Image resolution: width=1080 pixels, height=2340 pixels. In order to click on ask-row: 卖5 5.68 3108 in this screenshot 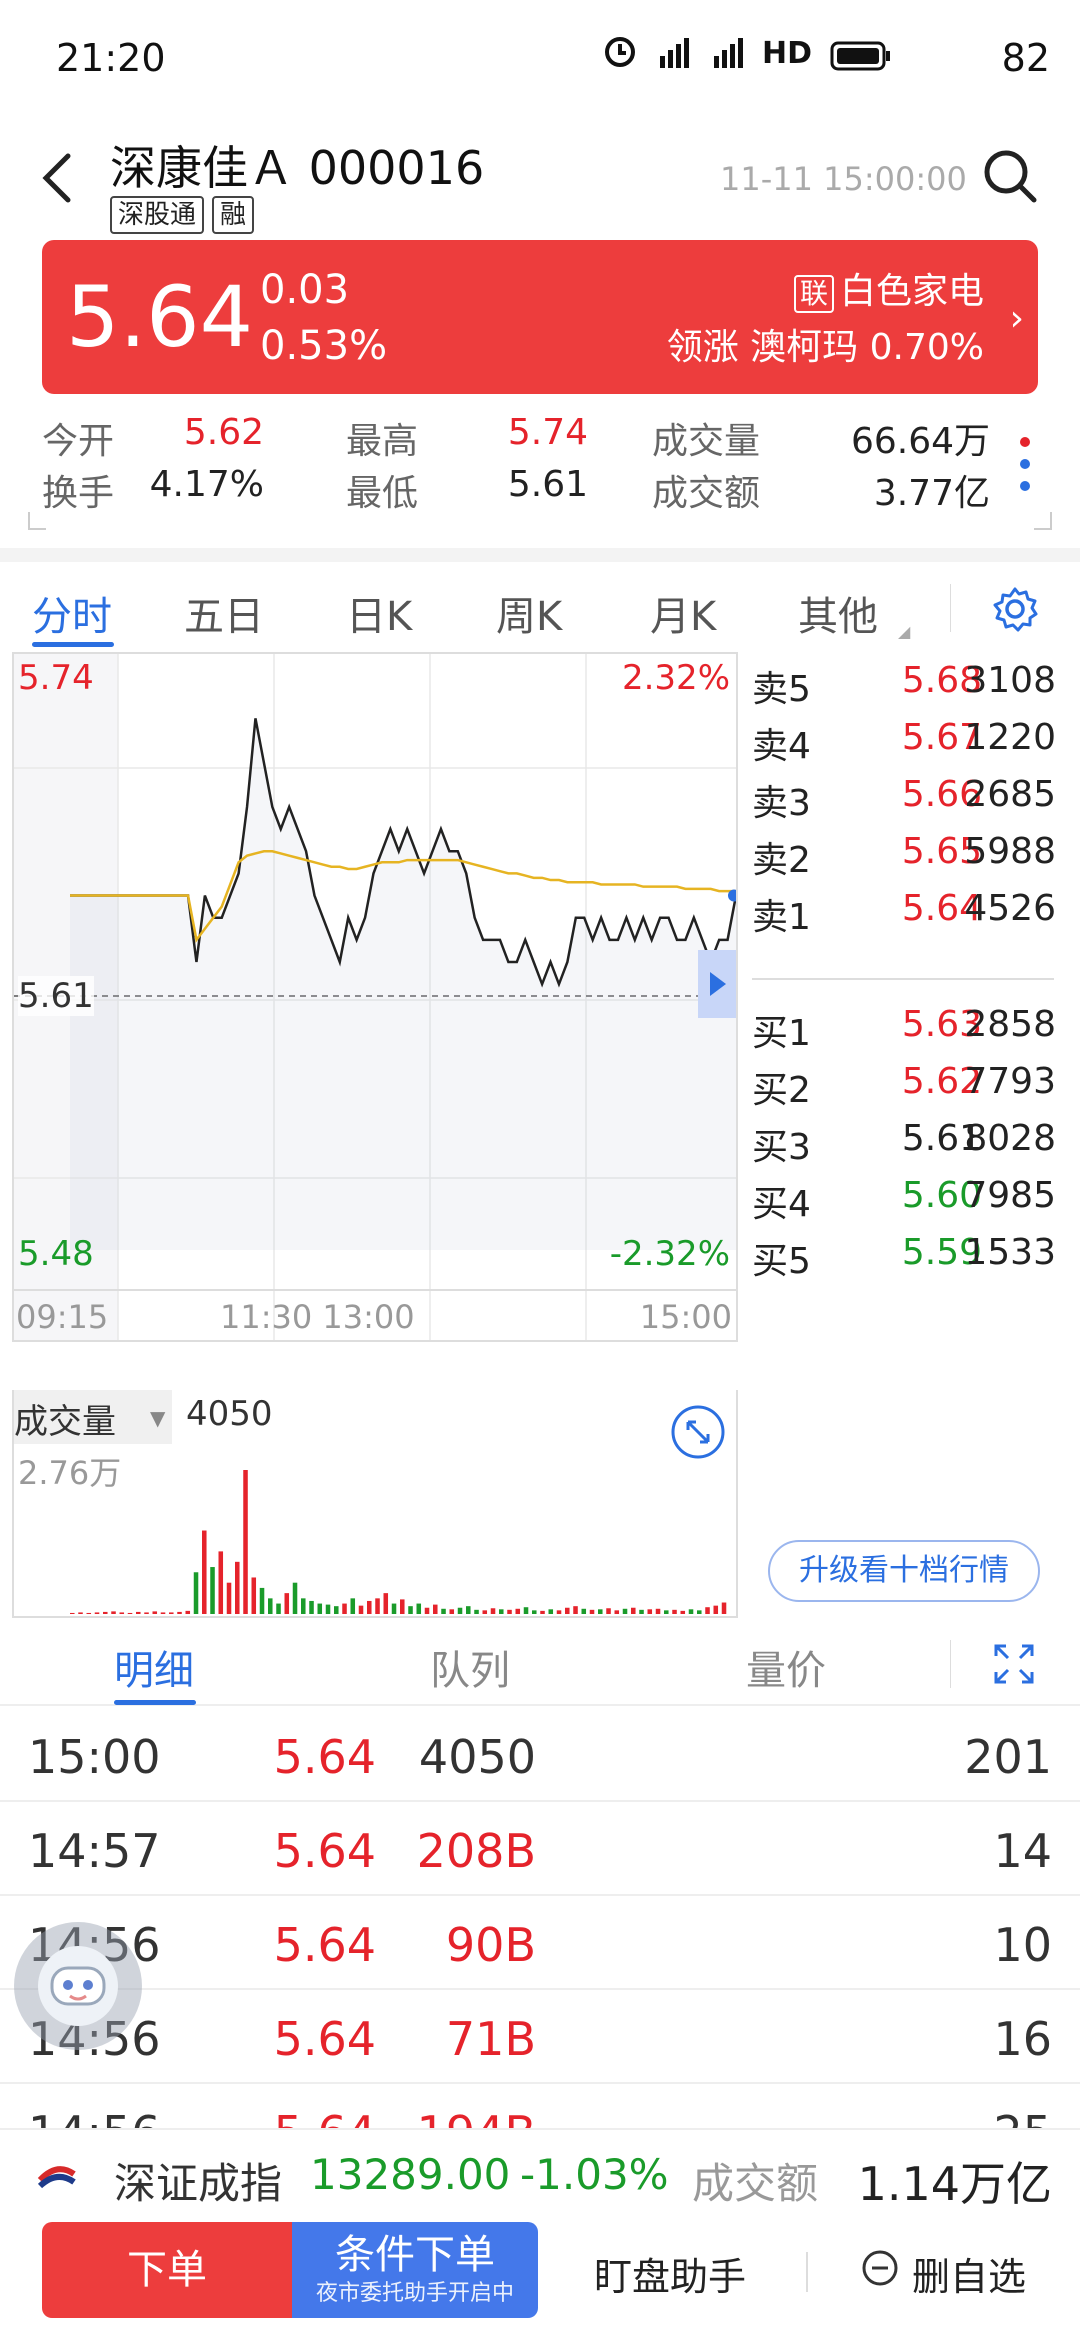, I will do `click(907, 681)`.